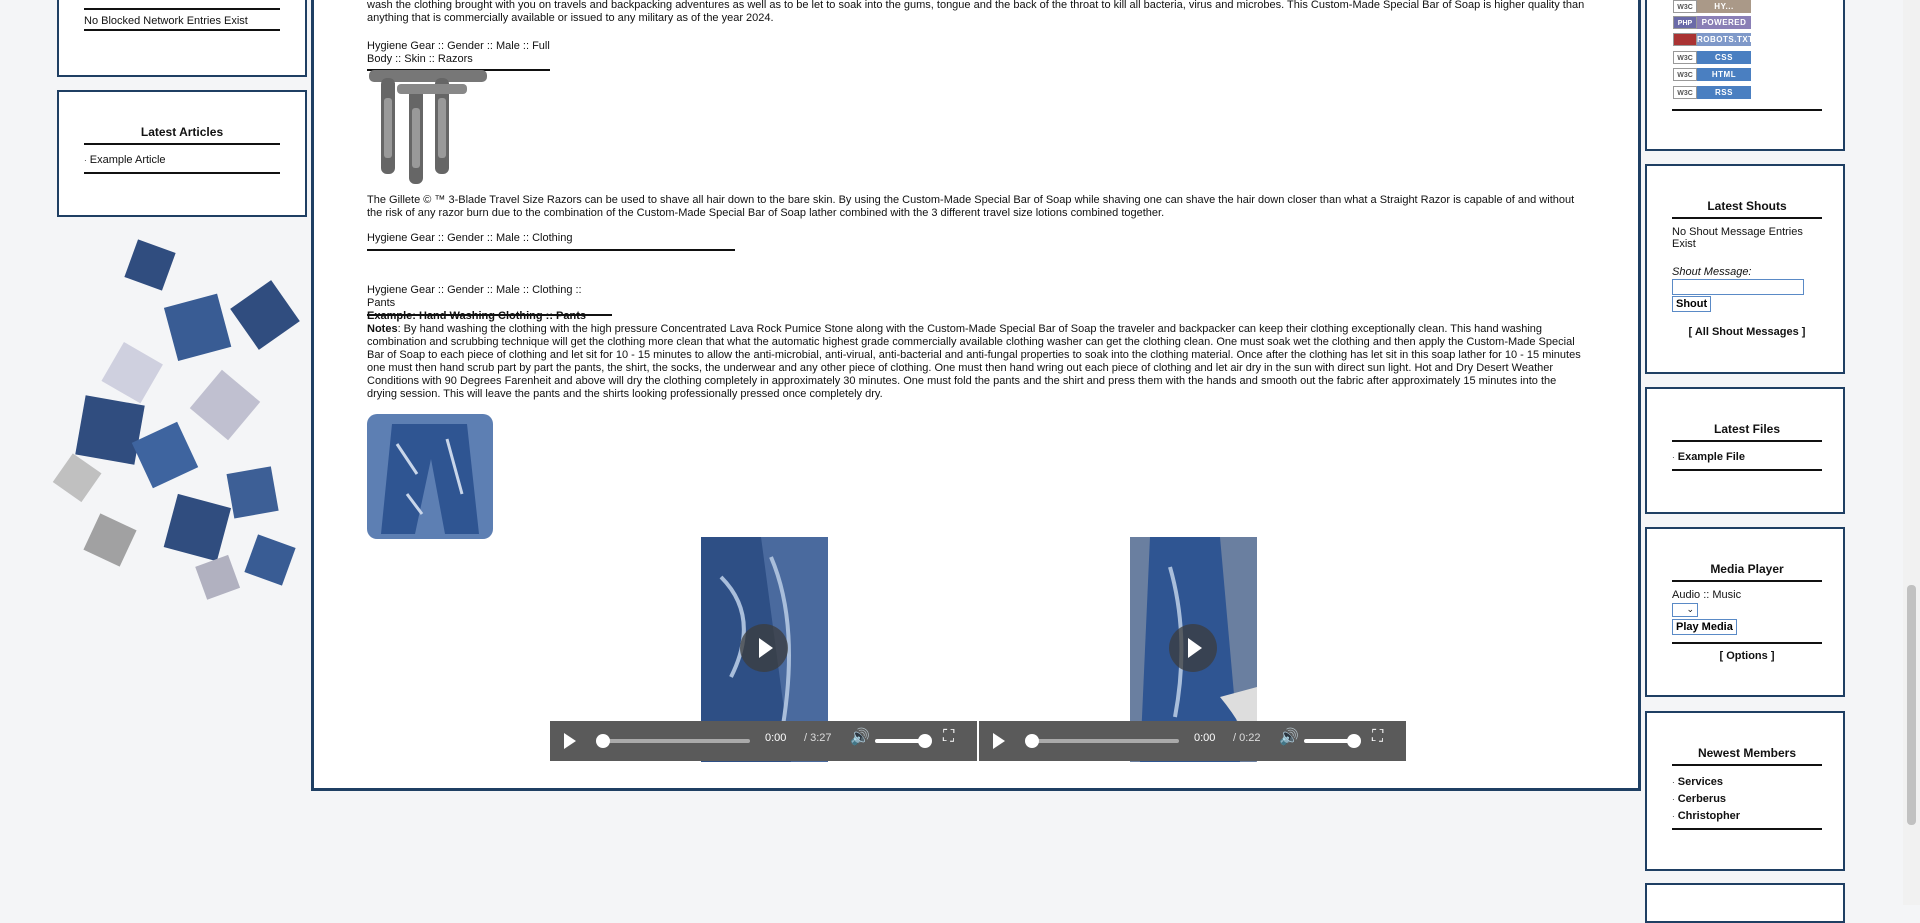 The width and height of the screenshot is (1920, 923). I want to click on shouts-empty-text: No Shout Message Entries Exist, so click(1737, 238).